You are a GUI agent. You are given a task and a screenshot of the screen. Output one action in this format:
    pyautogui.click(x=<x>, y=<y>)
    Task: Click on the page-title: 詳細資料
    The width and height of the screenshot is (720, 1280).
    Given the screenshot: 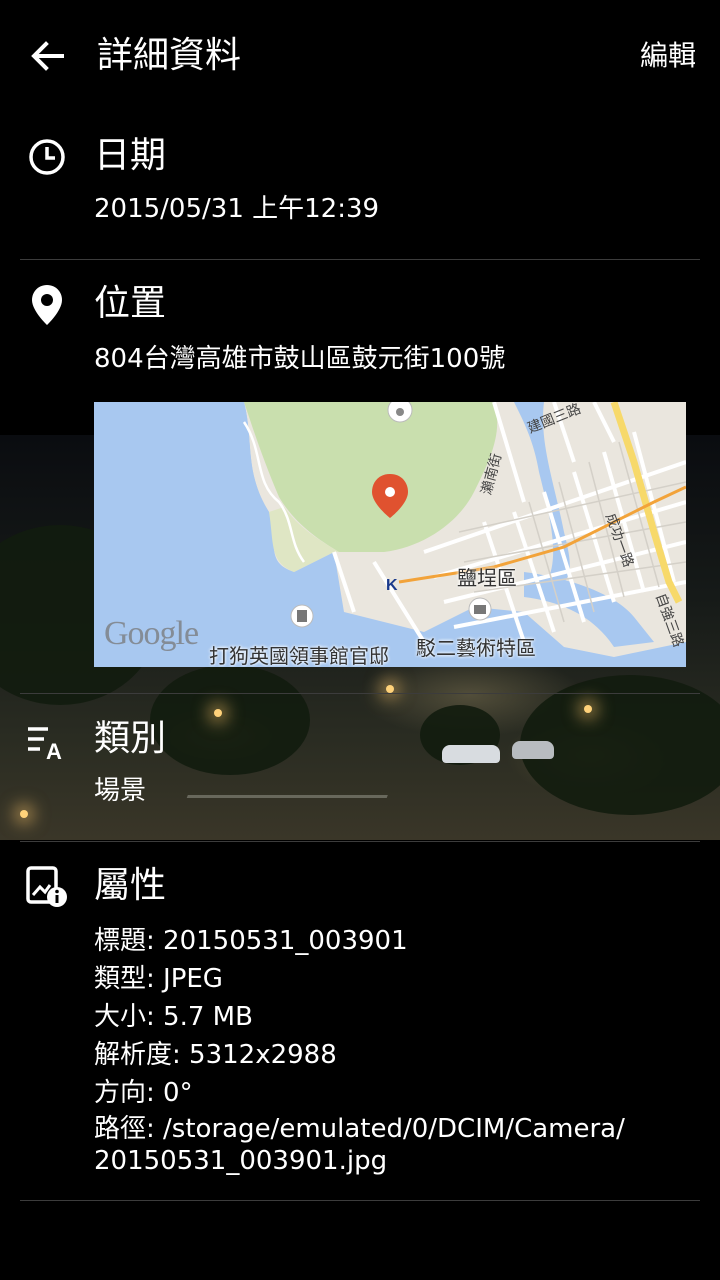 What is the action you would take?
    pyautogui.click(x=169, y=55)
    